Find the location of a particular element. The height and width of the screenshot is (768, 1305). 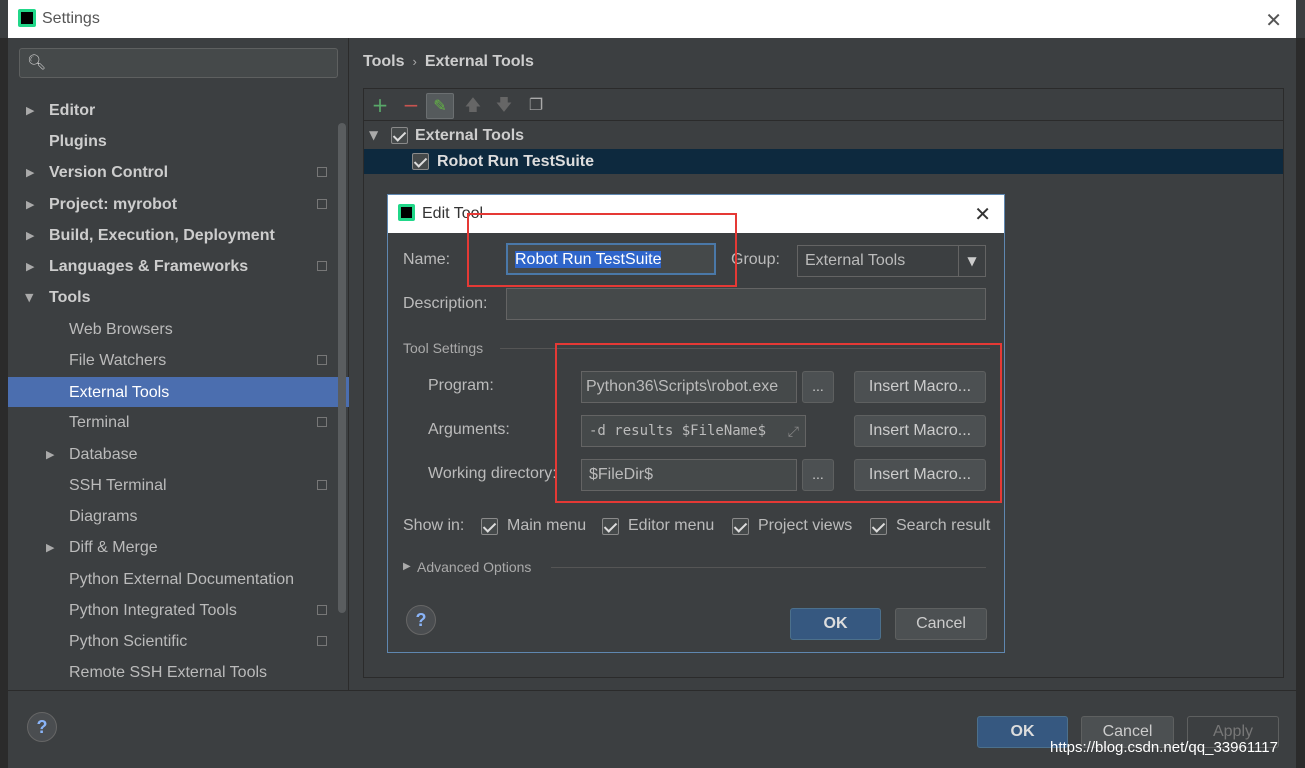

search-result-label: Search result is located at coordinates (943, 525).